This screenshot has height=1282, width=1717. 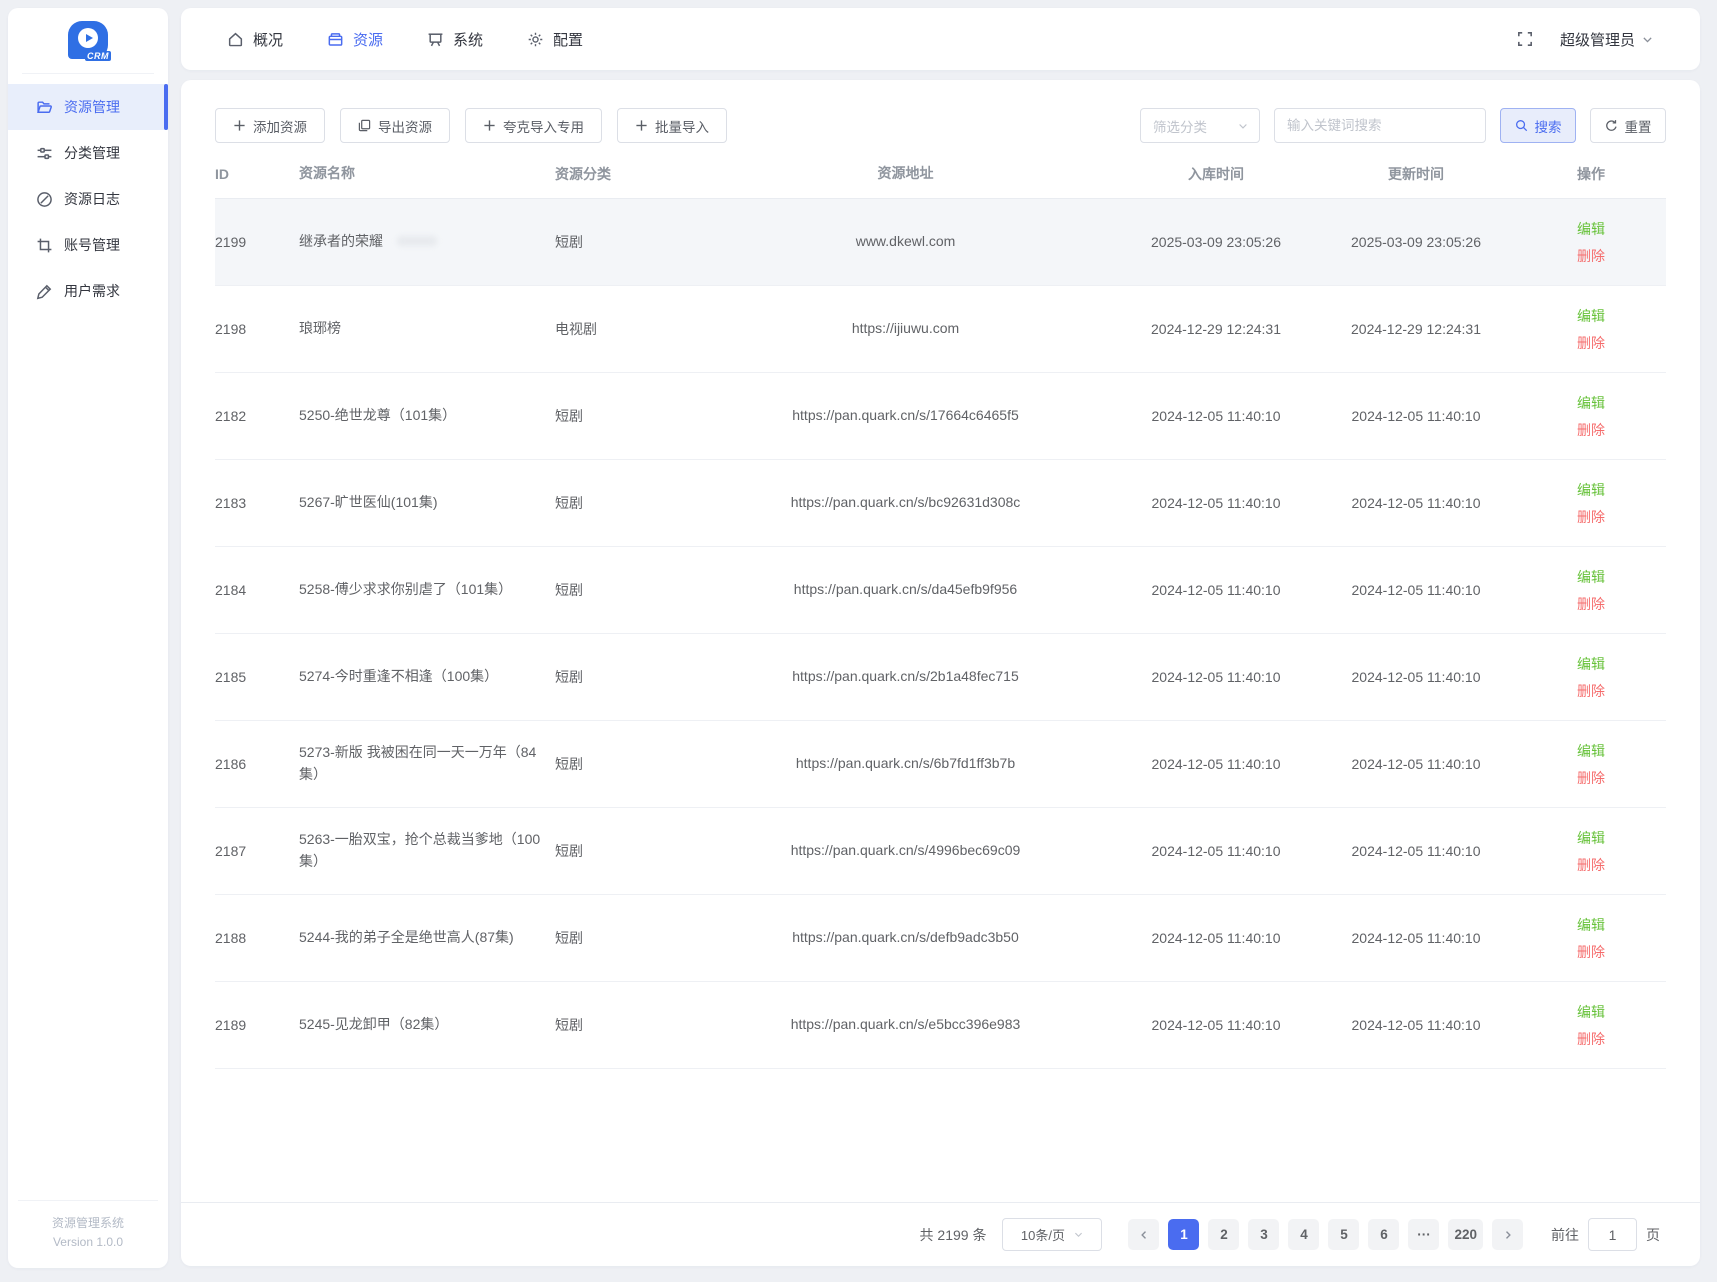 What do you see at coordinates (374, 1024) in the screenshot?
I see `cell-name: 5245-见龙卸甲（82集）` at bounding box center [374, 1024].